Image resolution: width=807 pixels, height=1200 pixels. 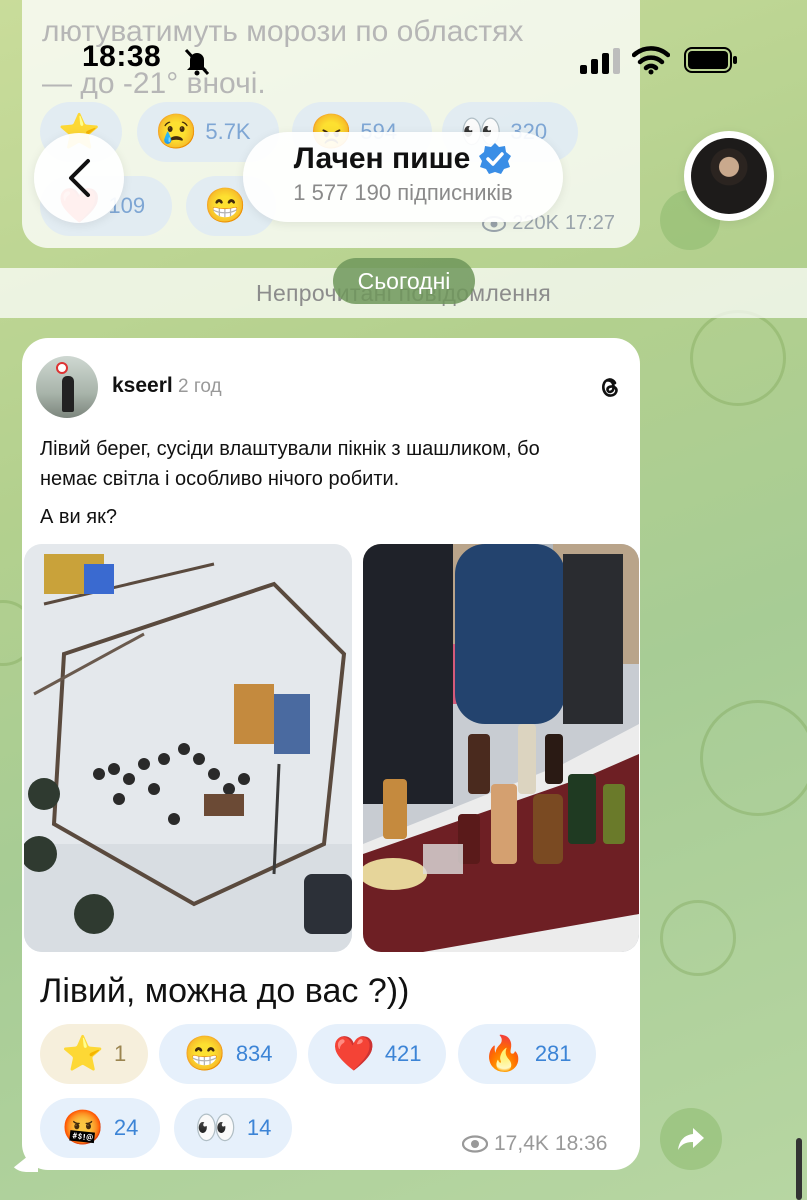 I want to click on photo-playground-aerial, so click(x=188, y=748).